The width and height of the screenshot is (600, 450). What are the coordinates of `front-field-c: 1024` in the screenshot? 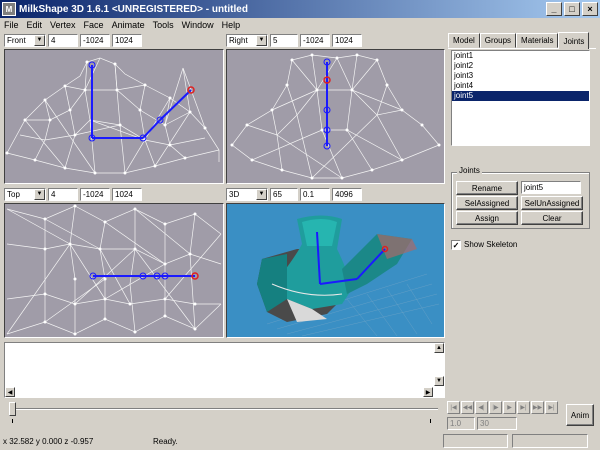 It's located at (127, 40).